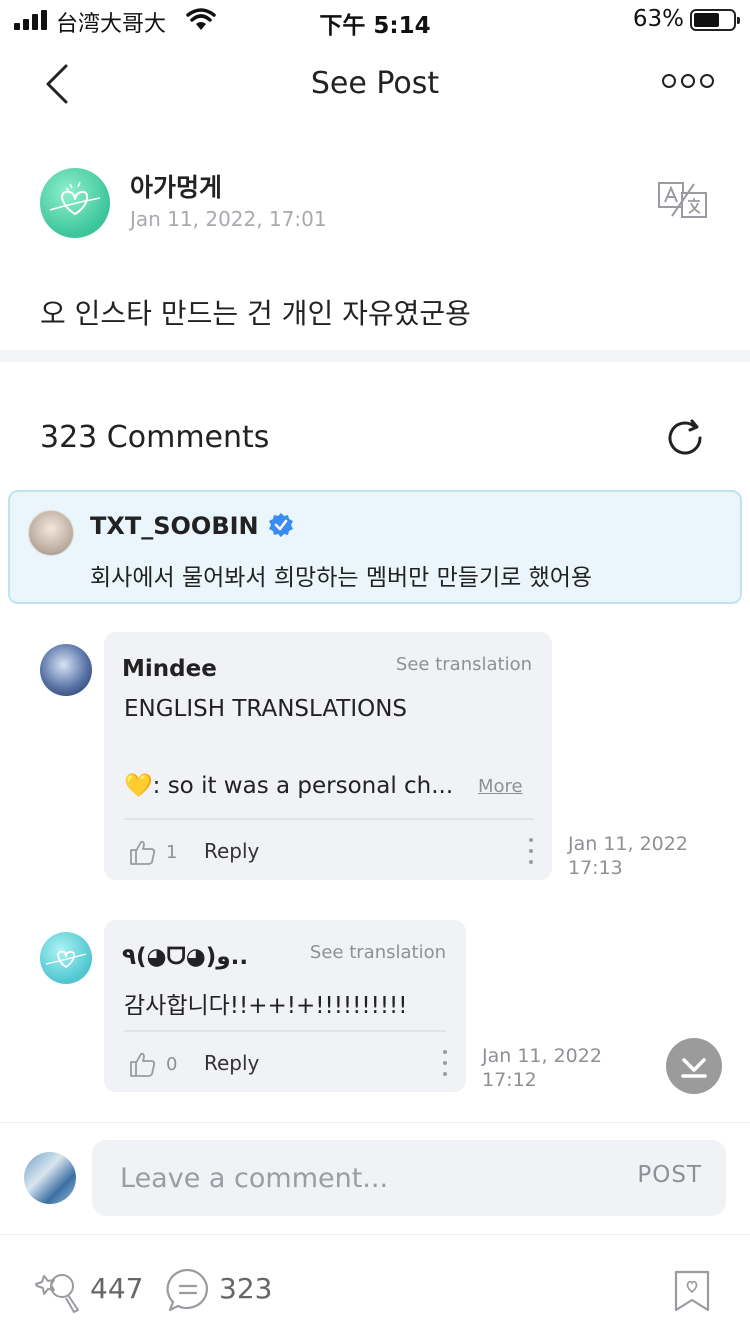  I want to click on comment-date-time: 17:12, so click(509, 1080).